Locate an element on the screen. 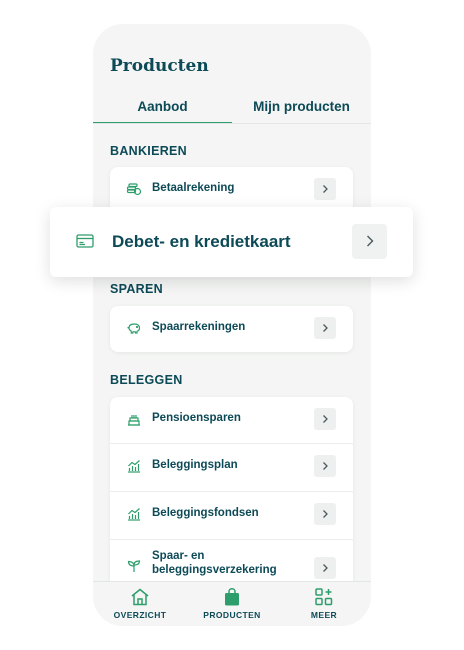  highlight-card-debet-kredietkaart: Debet- en kredietkaart is located at coordinates (231, 242).